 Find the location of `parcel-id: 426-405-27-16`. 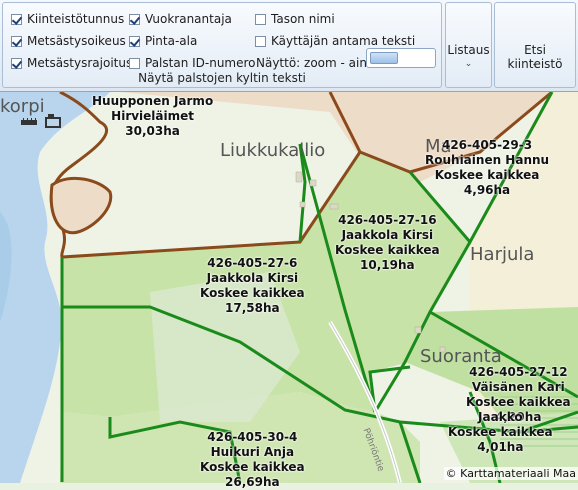

parcel-id: 426-405-27-16 is located at coordinates (387, 220).